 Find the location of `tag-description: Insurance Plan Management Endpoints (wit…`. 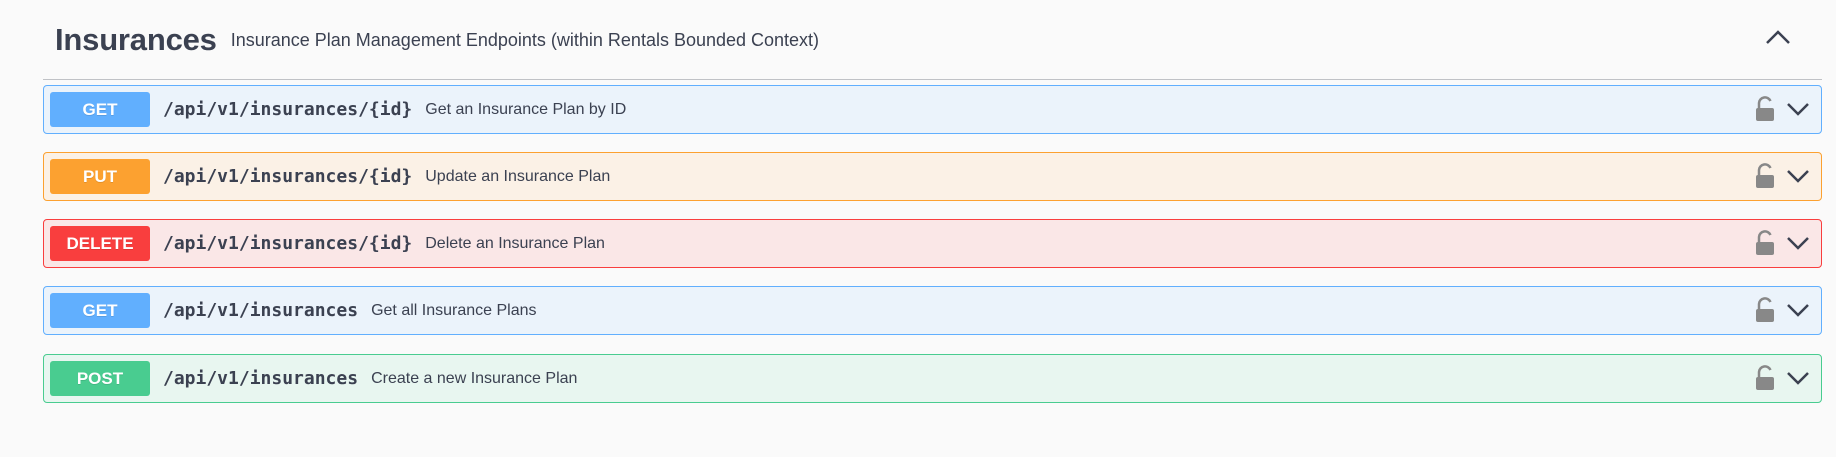

tag-description: Insurance Plan Management Endpoints (wit… is located at coordinates (525, 40).